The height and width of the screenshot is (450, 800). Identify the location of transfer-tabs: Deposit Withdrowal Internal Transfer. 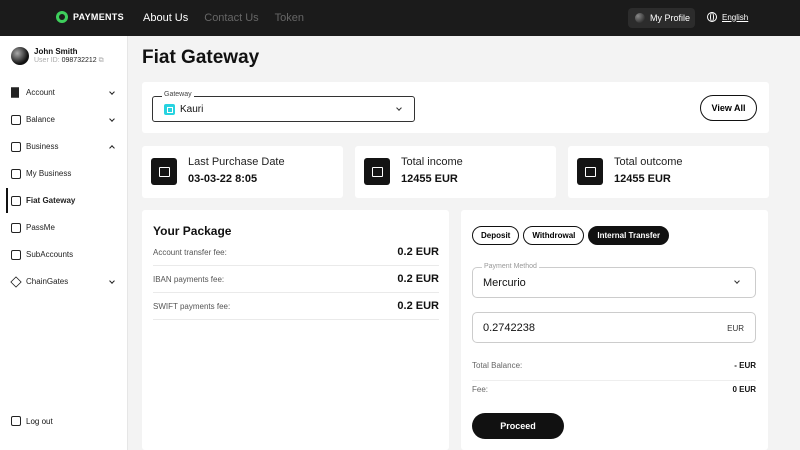
(571, 235).